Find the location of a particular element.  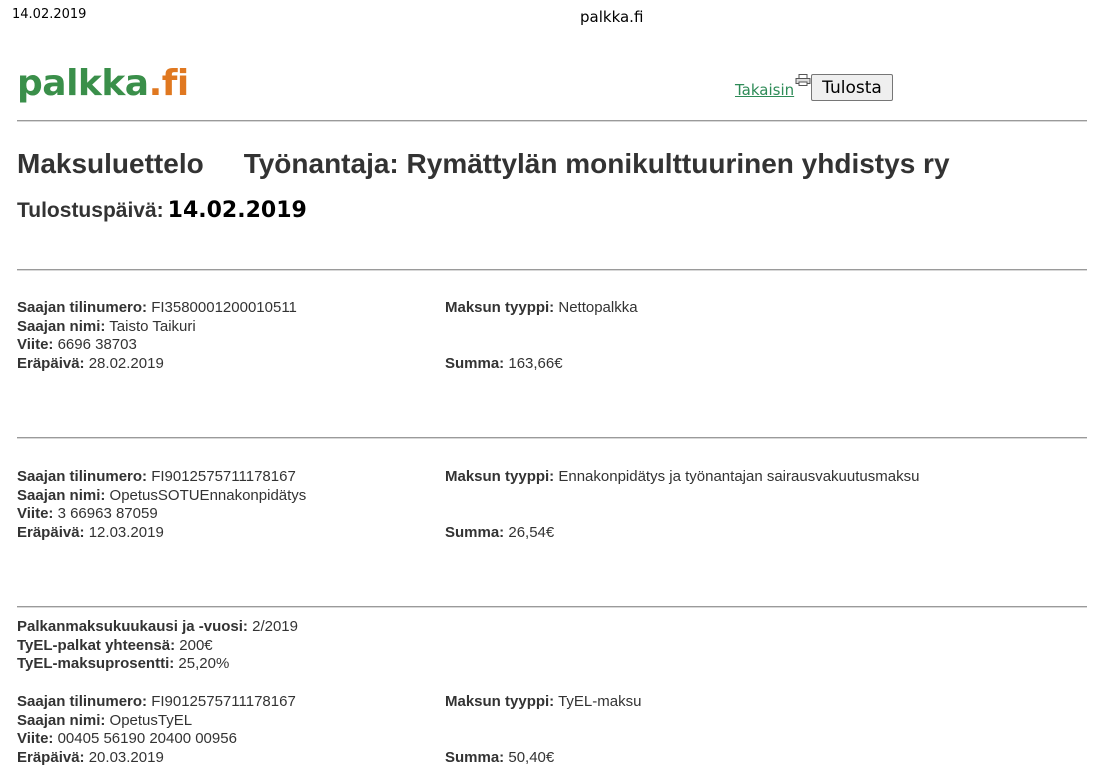

print-date-row: Tulostuspäivä: 14.02.2019 is located at coordinates (162, 210).